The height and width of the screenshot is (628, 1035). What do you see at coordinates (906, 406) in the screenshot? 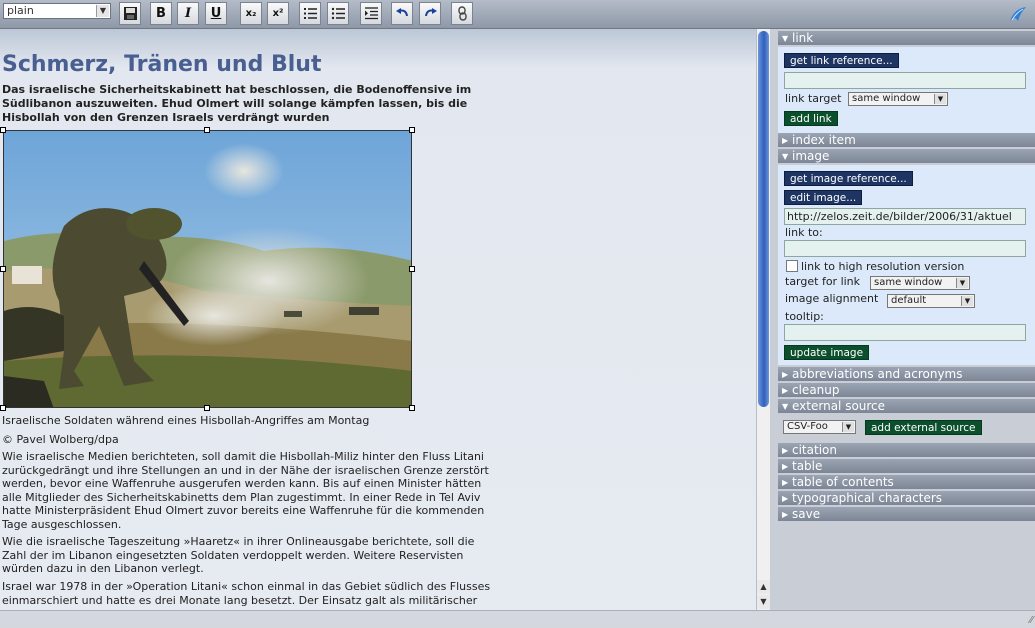
I see `section-header-external-source: ▼ external source` at bounding box center [906, 406].